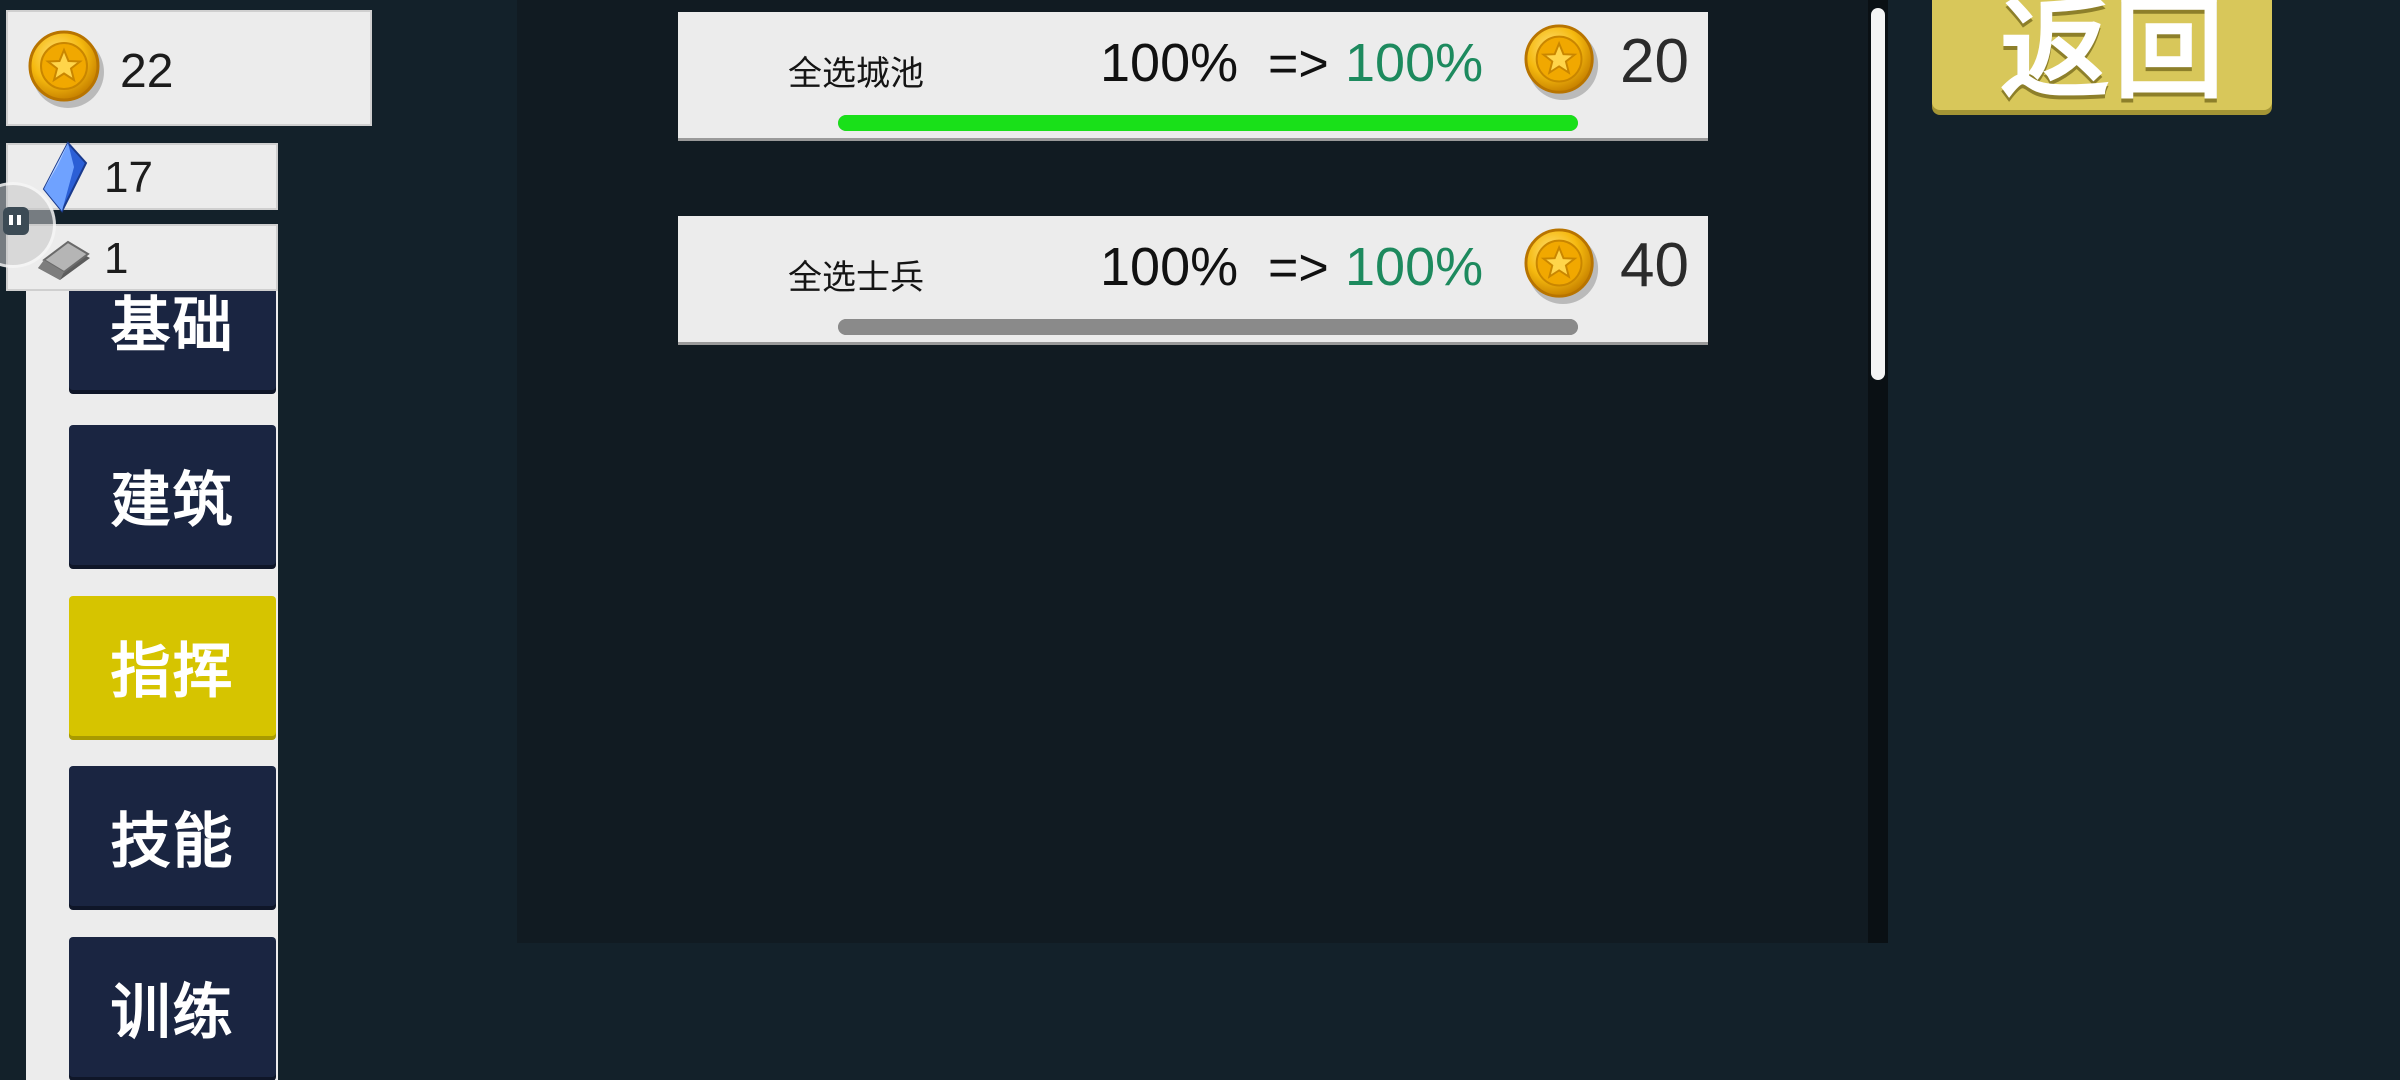 This screenshot has height=1080, width=2400. Describe the element at coordinates (116, 258) in the screenshot. I see `metal-amount: 1` at that location.